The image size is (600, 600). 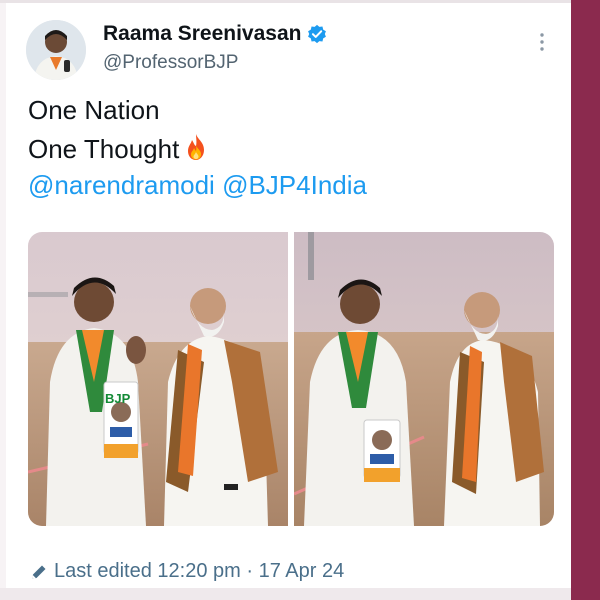 I want to click on bottom-frame, so click(x=285, y=594).